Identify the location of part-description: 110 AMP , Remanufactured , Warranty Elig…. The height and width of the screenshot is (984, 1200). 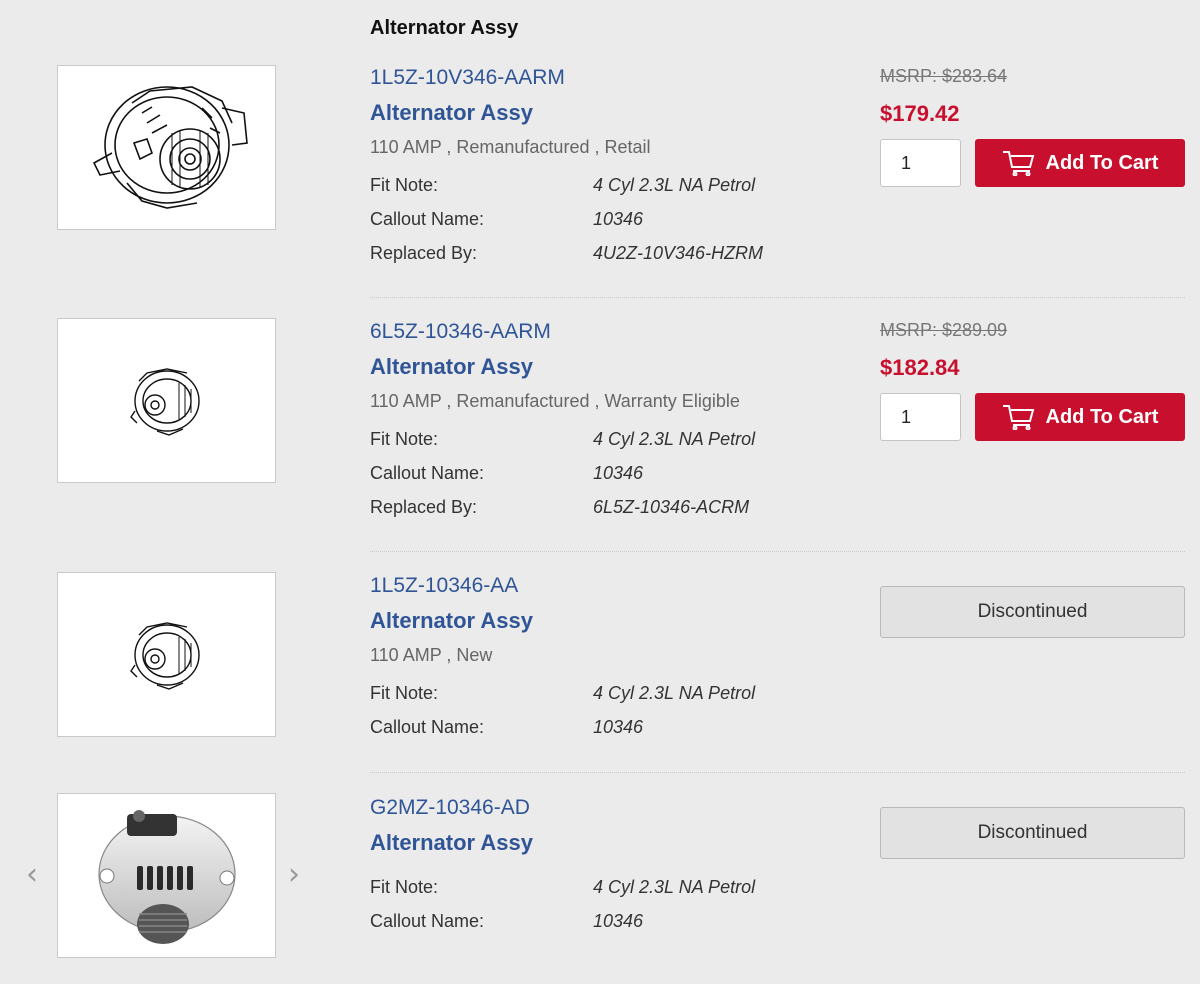
(555, 401).